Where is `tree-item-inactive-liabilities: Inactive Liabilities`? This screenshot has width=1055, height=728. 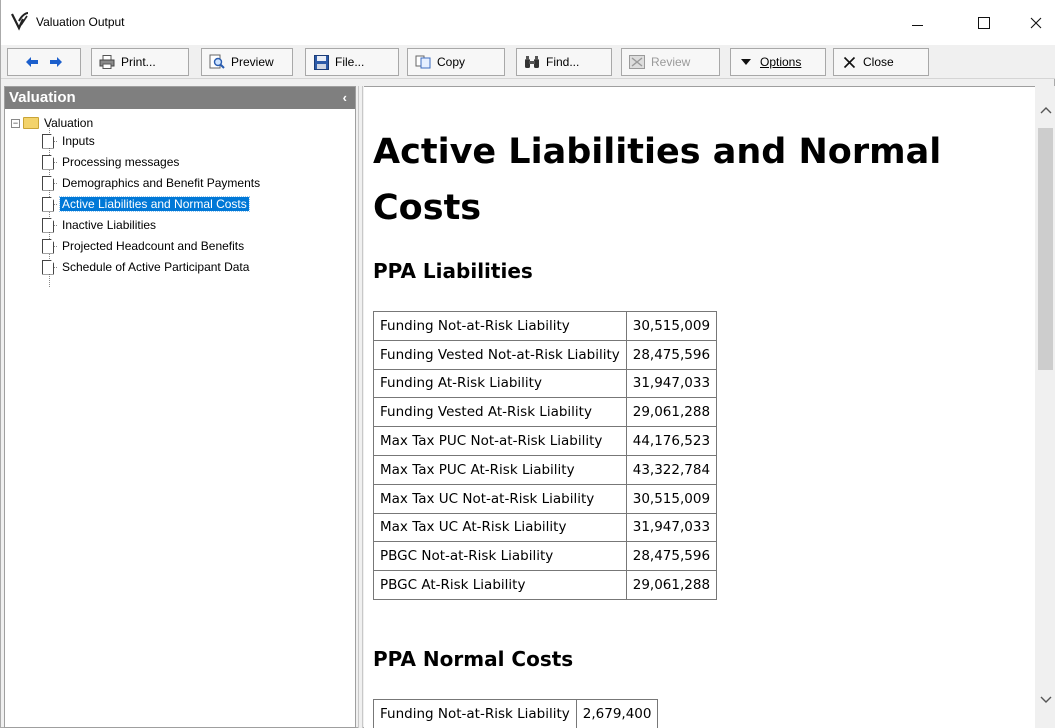 tree-item-inactive-liabilities: Inactive Liabilities is located at coordinates (100, 225).